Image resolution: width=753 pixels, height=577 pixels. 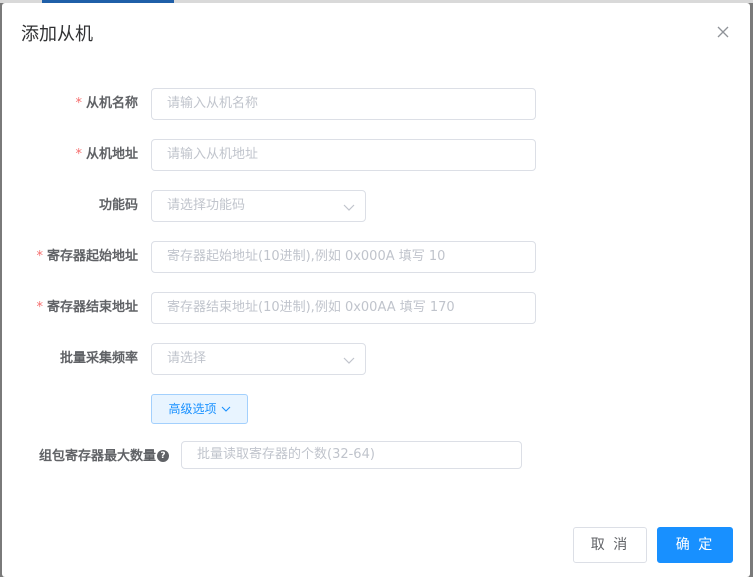 What do you see at coordinates (111, 103) in the screenshot?
I see `slave-name-label-text: 从机名称` at bounding box center [111, 103].